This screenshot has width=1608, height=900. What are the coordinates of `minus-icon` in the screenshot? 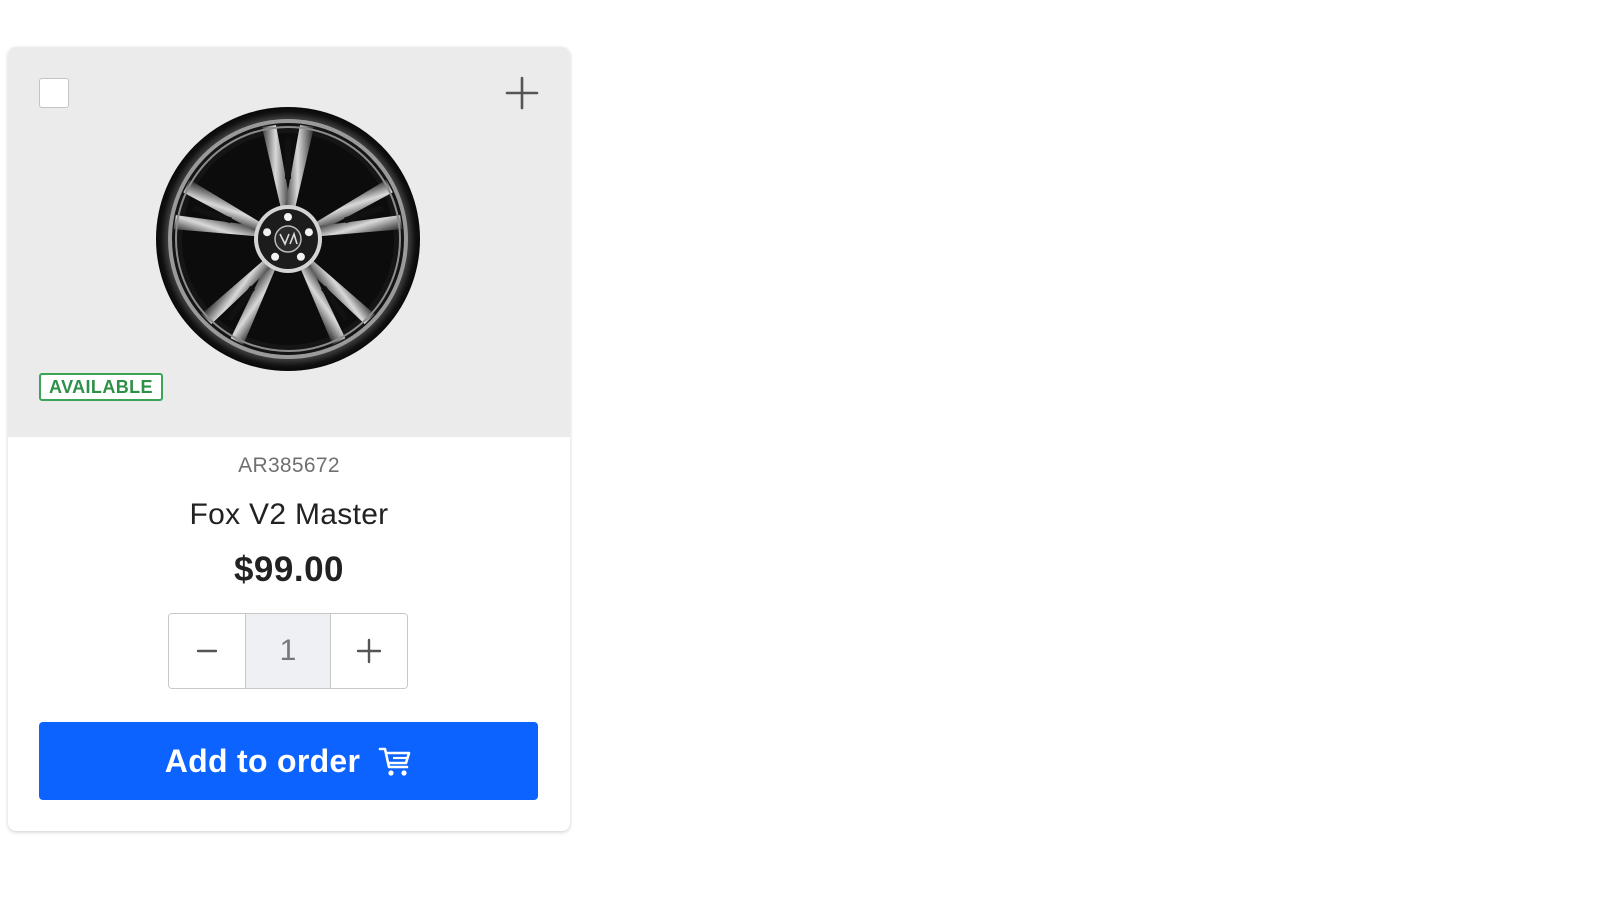 It's located at (207, 651).